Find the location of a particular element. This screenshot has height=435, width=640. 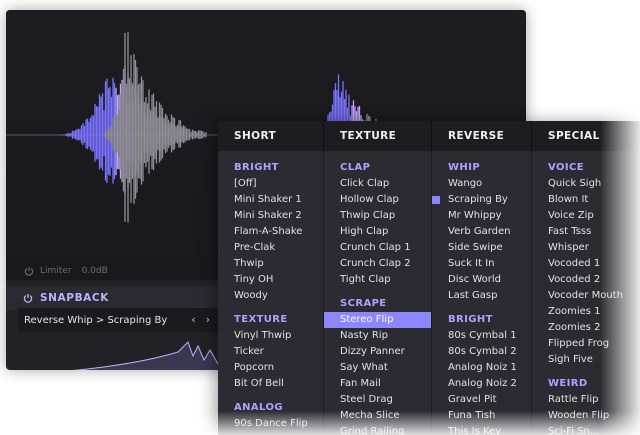

menu-item: Tiny OH is located at coordinates (270, 280).